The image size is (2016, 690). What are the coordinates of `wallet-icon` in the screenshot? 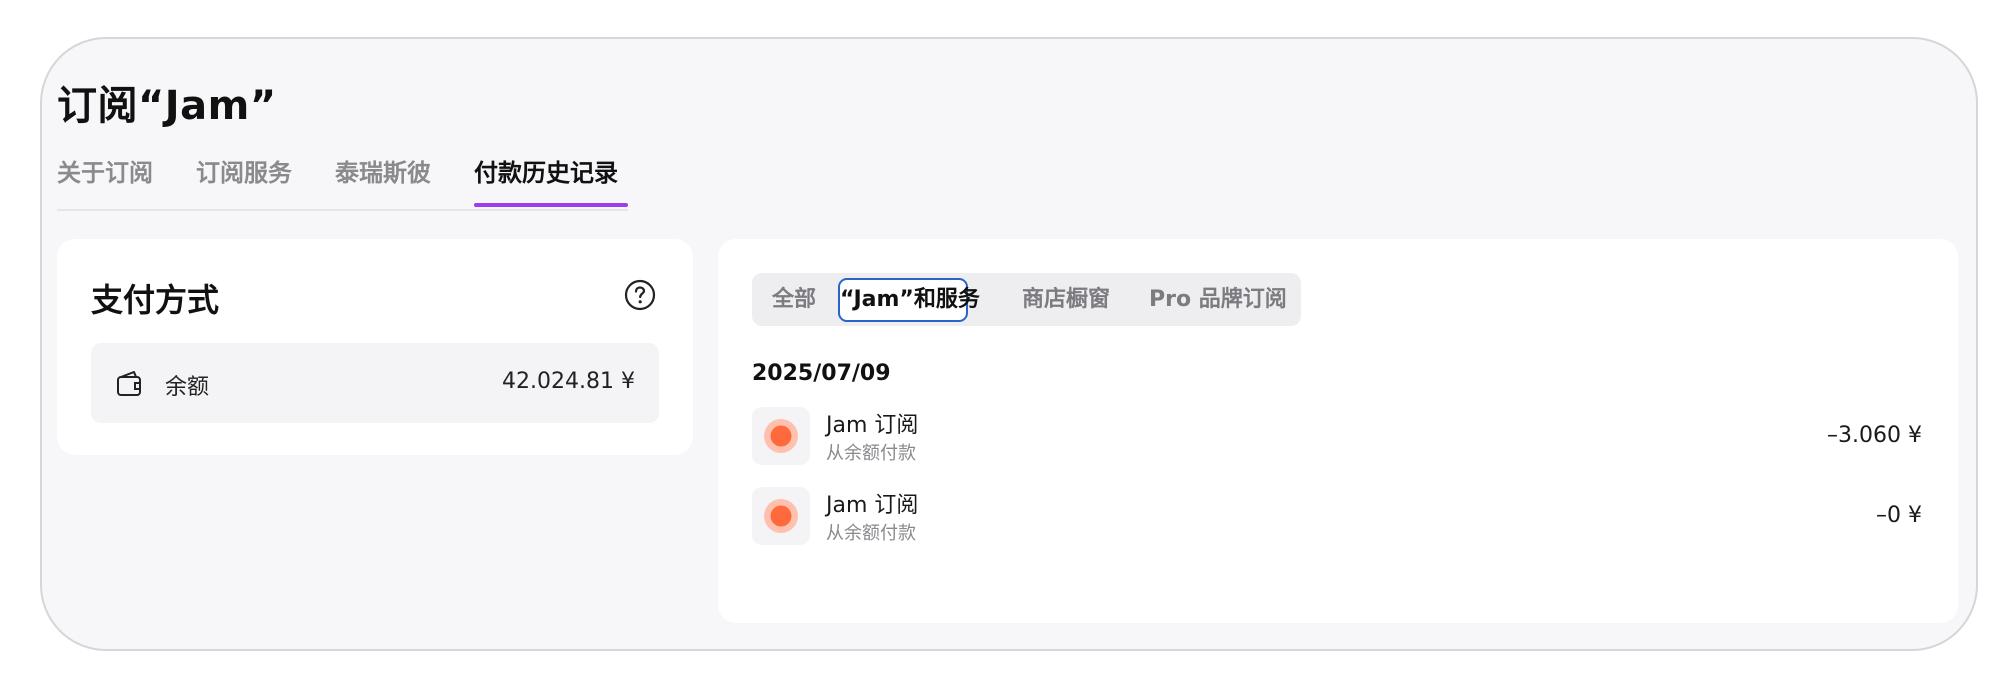 It's located at (130, 384).